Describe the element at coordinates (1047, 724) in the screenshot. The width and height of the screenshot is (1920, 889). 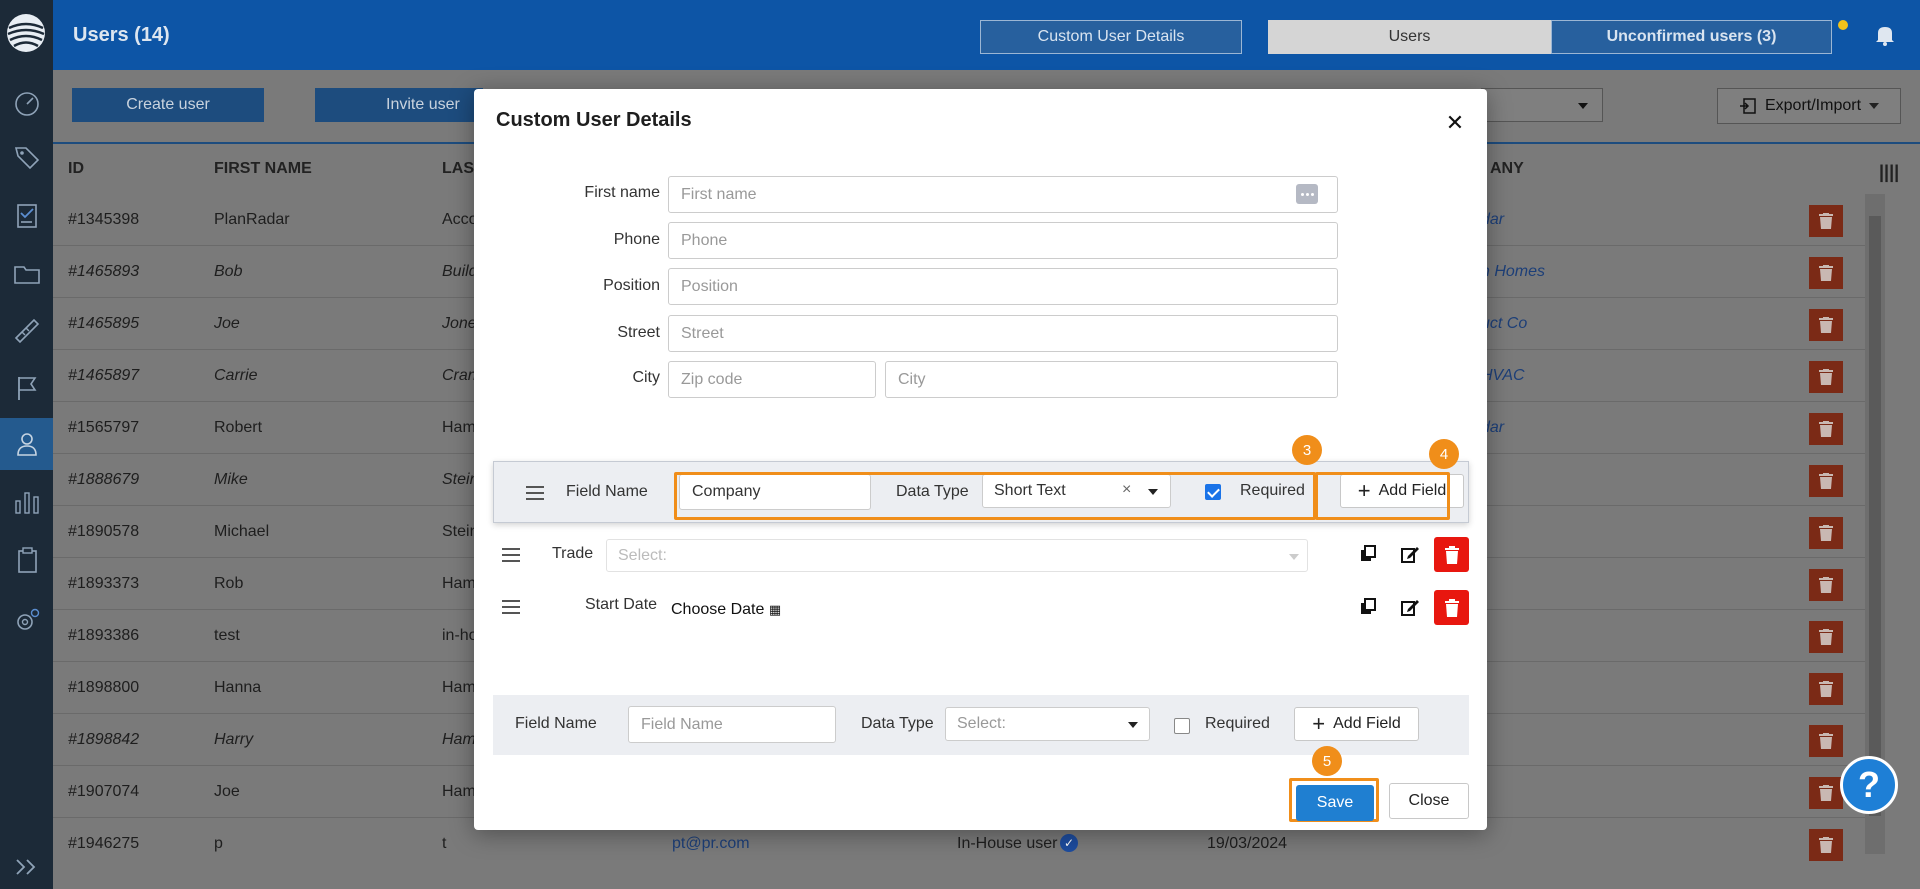
I see `new-data-type-select: Select:` at that location.